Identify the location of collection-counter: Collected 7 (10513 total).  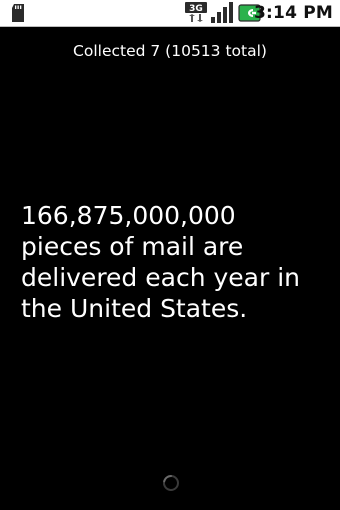
(170, 51).